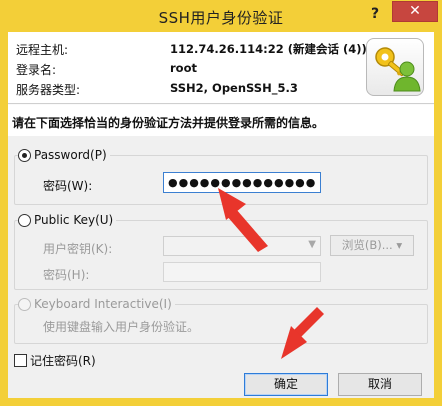  What do you see at coordinates (271, 273) in the screenshot?
I see `annotation-arrows` at bounding box center [271, 273].